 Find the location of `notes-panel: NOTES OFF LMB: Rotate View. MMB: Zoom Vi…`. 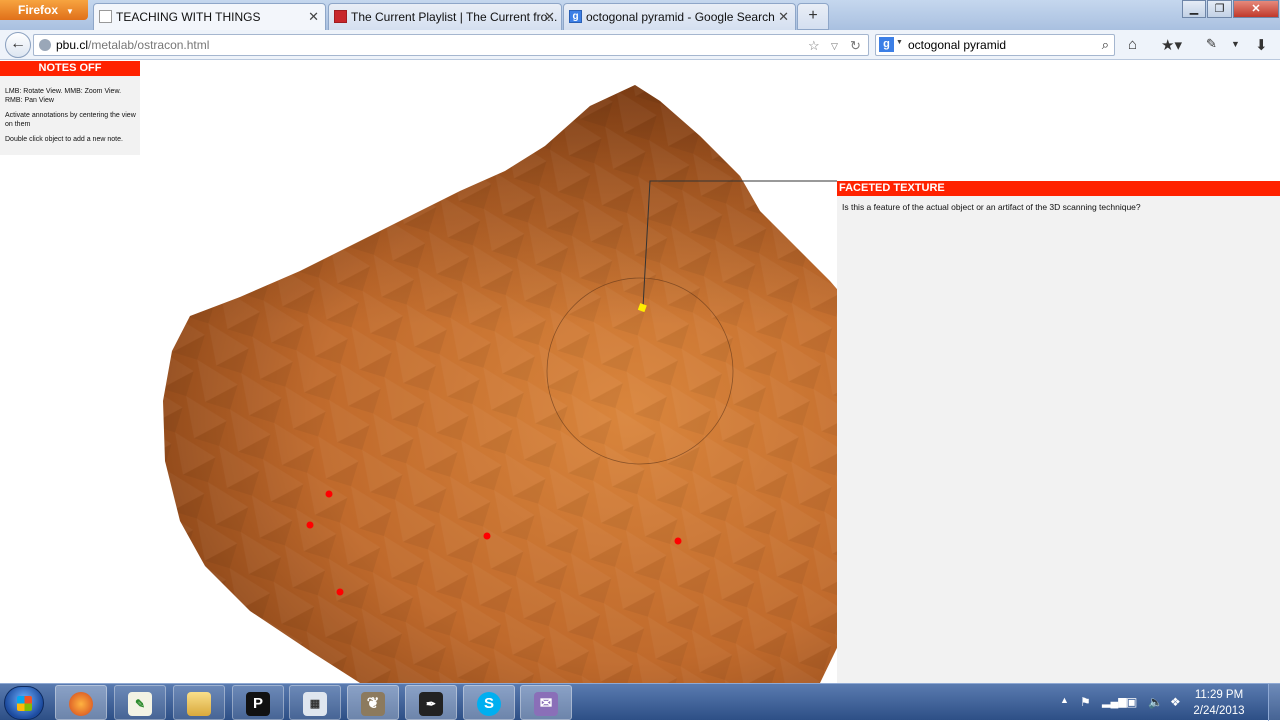

notes-panel: NOTES OFF LMB: Rotate View. MMB: Zoom Vi… is located at coordinates (70, 108).